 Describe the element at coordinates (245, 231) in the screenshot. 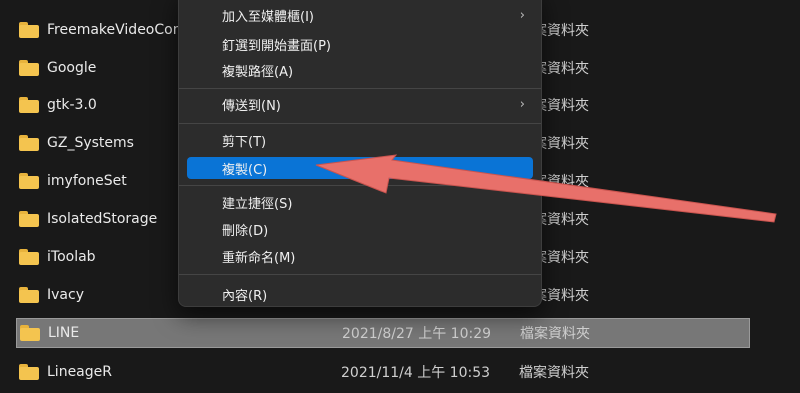

I see `menu-item-label: 刪除(D)` at that location.